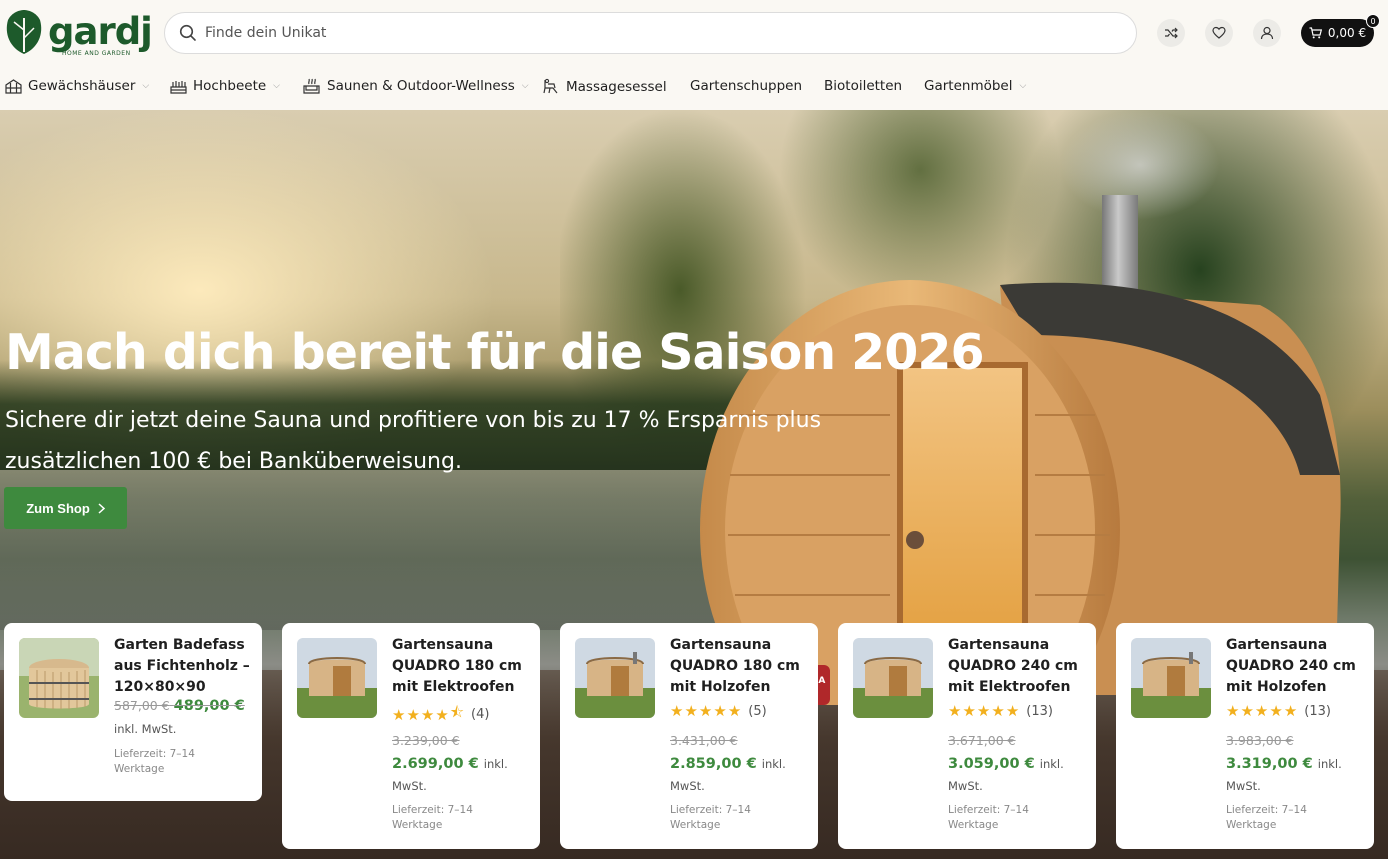 The image size is (1388, 859). What do you see at coordinates (757, 711) in the screenshot?
I see `review-count: (5)` at bounding box center [757, 711].